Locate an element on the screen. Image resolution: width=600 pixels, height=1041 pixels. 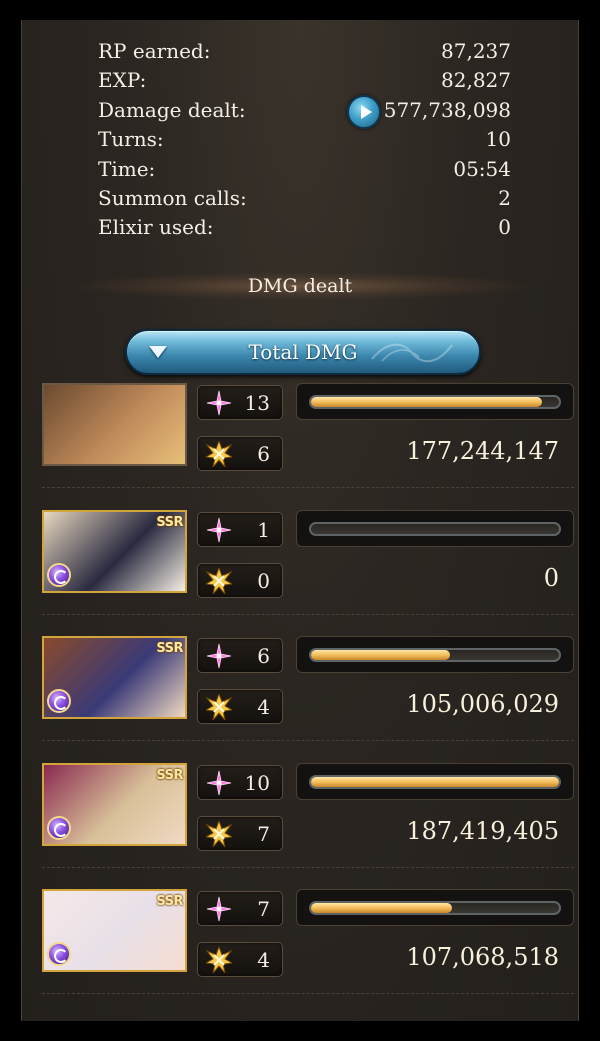
stat-value: 05:54 is located at coordinates (482, 168).